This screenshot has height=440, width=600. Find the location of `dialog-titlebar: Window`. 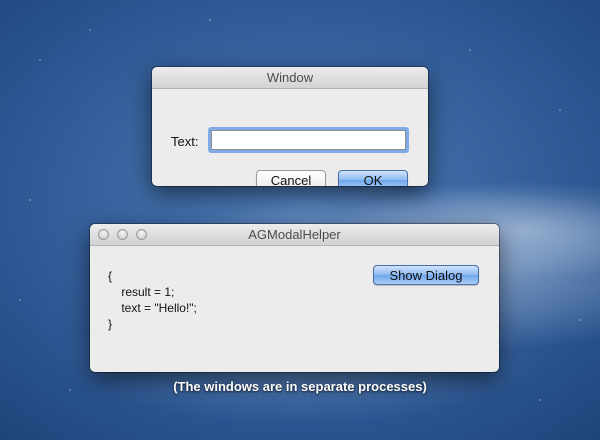

dialog-titlebar: Window is located at coordinates (290, 78).